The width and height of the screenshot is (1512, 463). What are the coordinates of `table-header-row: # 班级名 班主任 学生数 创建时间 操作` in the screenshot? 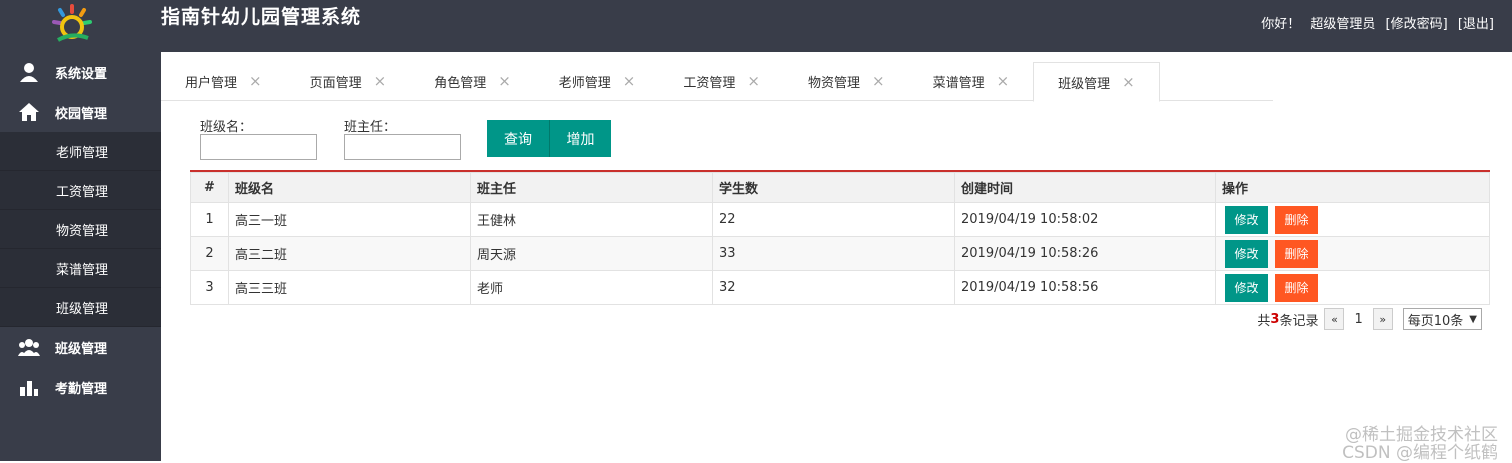 It's located at (840, 187).